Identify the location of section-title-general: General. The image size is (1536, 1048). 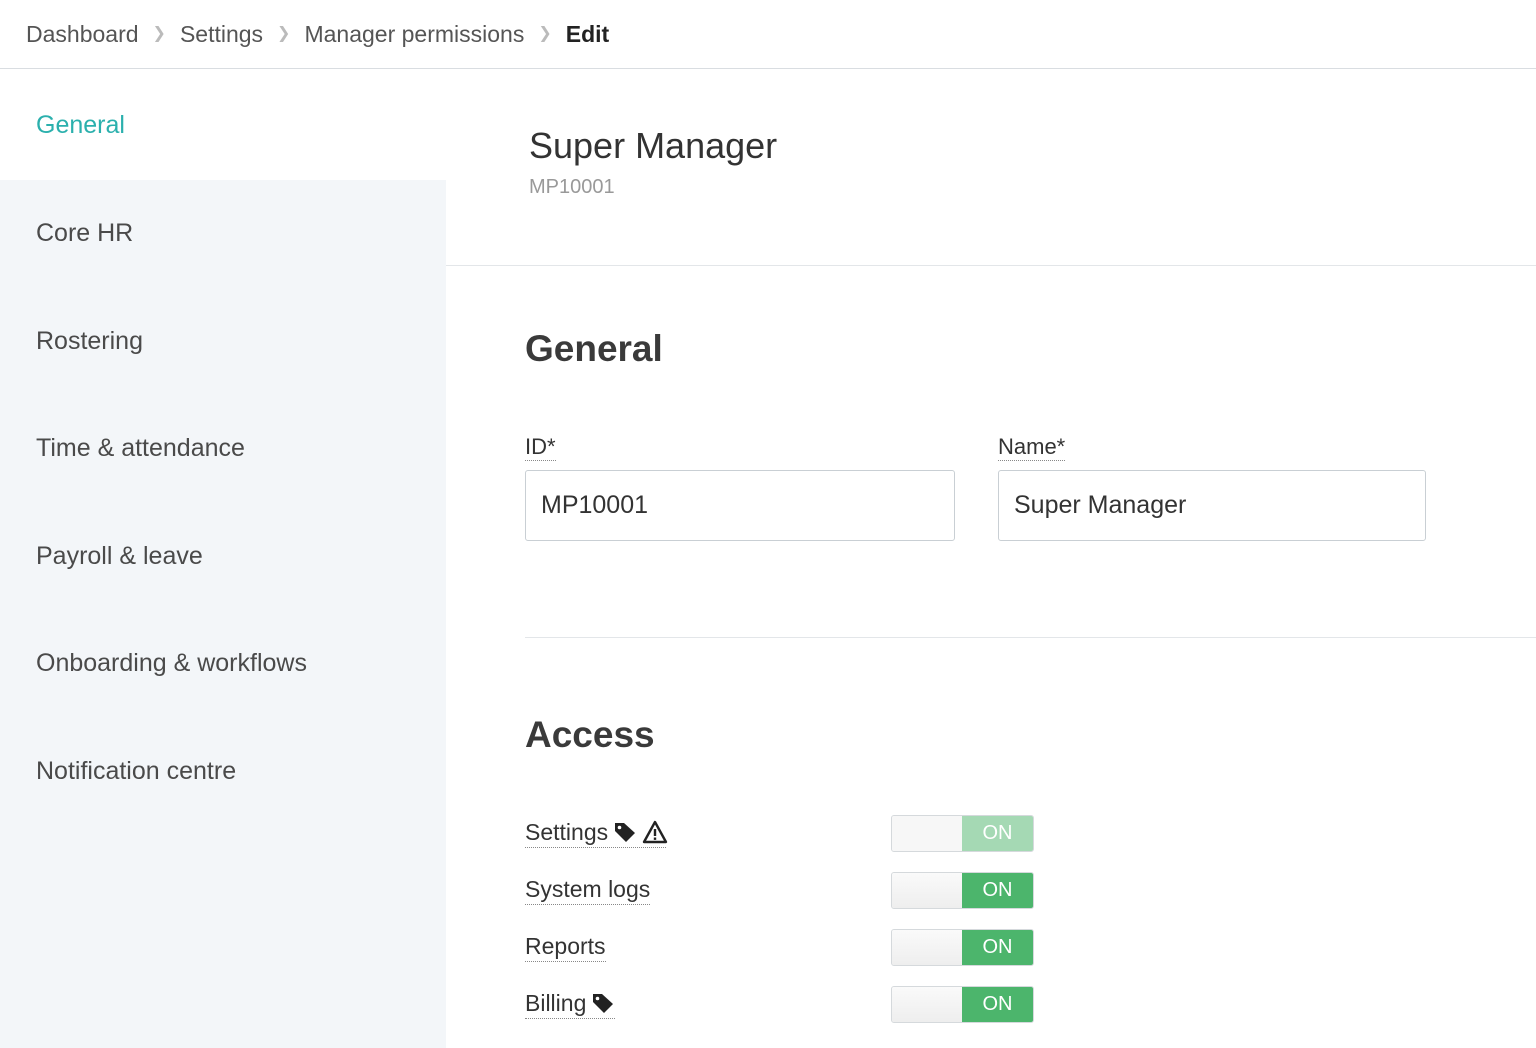
(594, 348).